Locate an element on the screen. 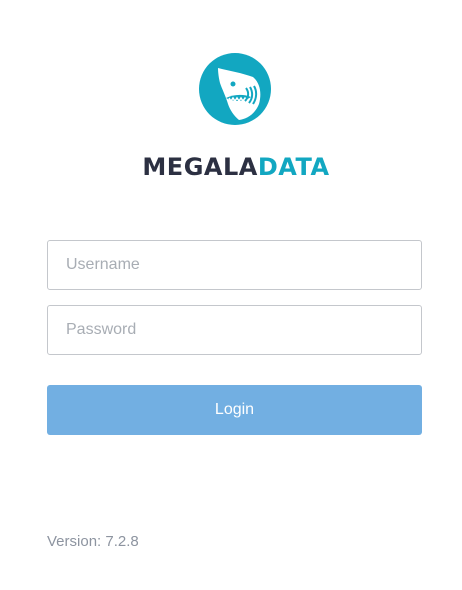 This screenshot has width=462, height=590. shark-logo-icon is located at coordinates (235, 89).